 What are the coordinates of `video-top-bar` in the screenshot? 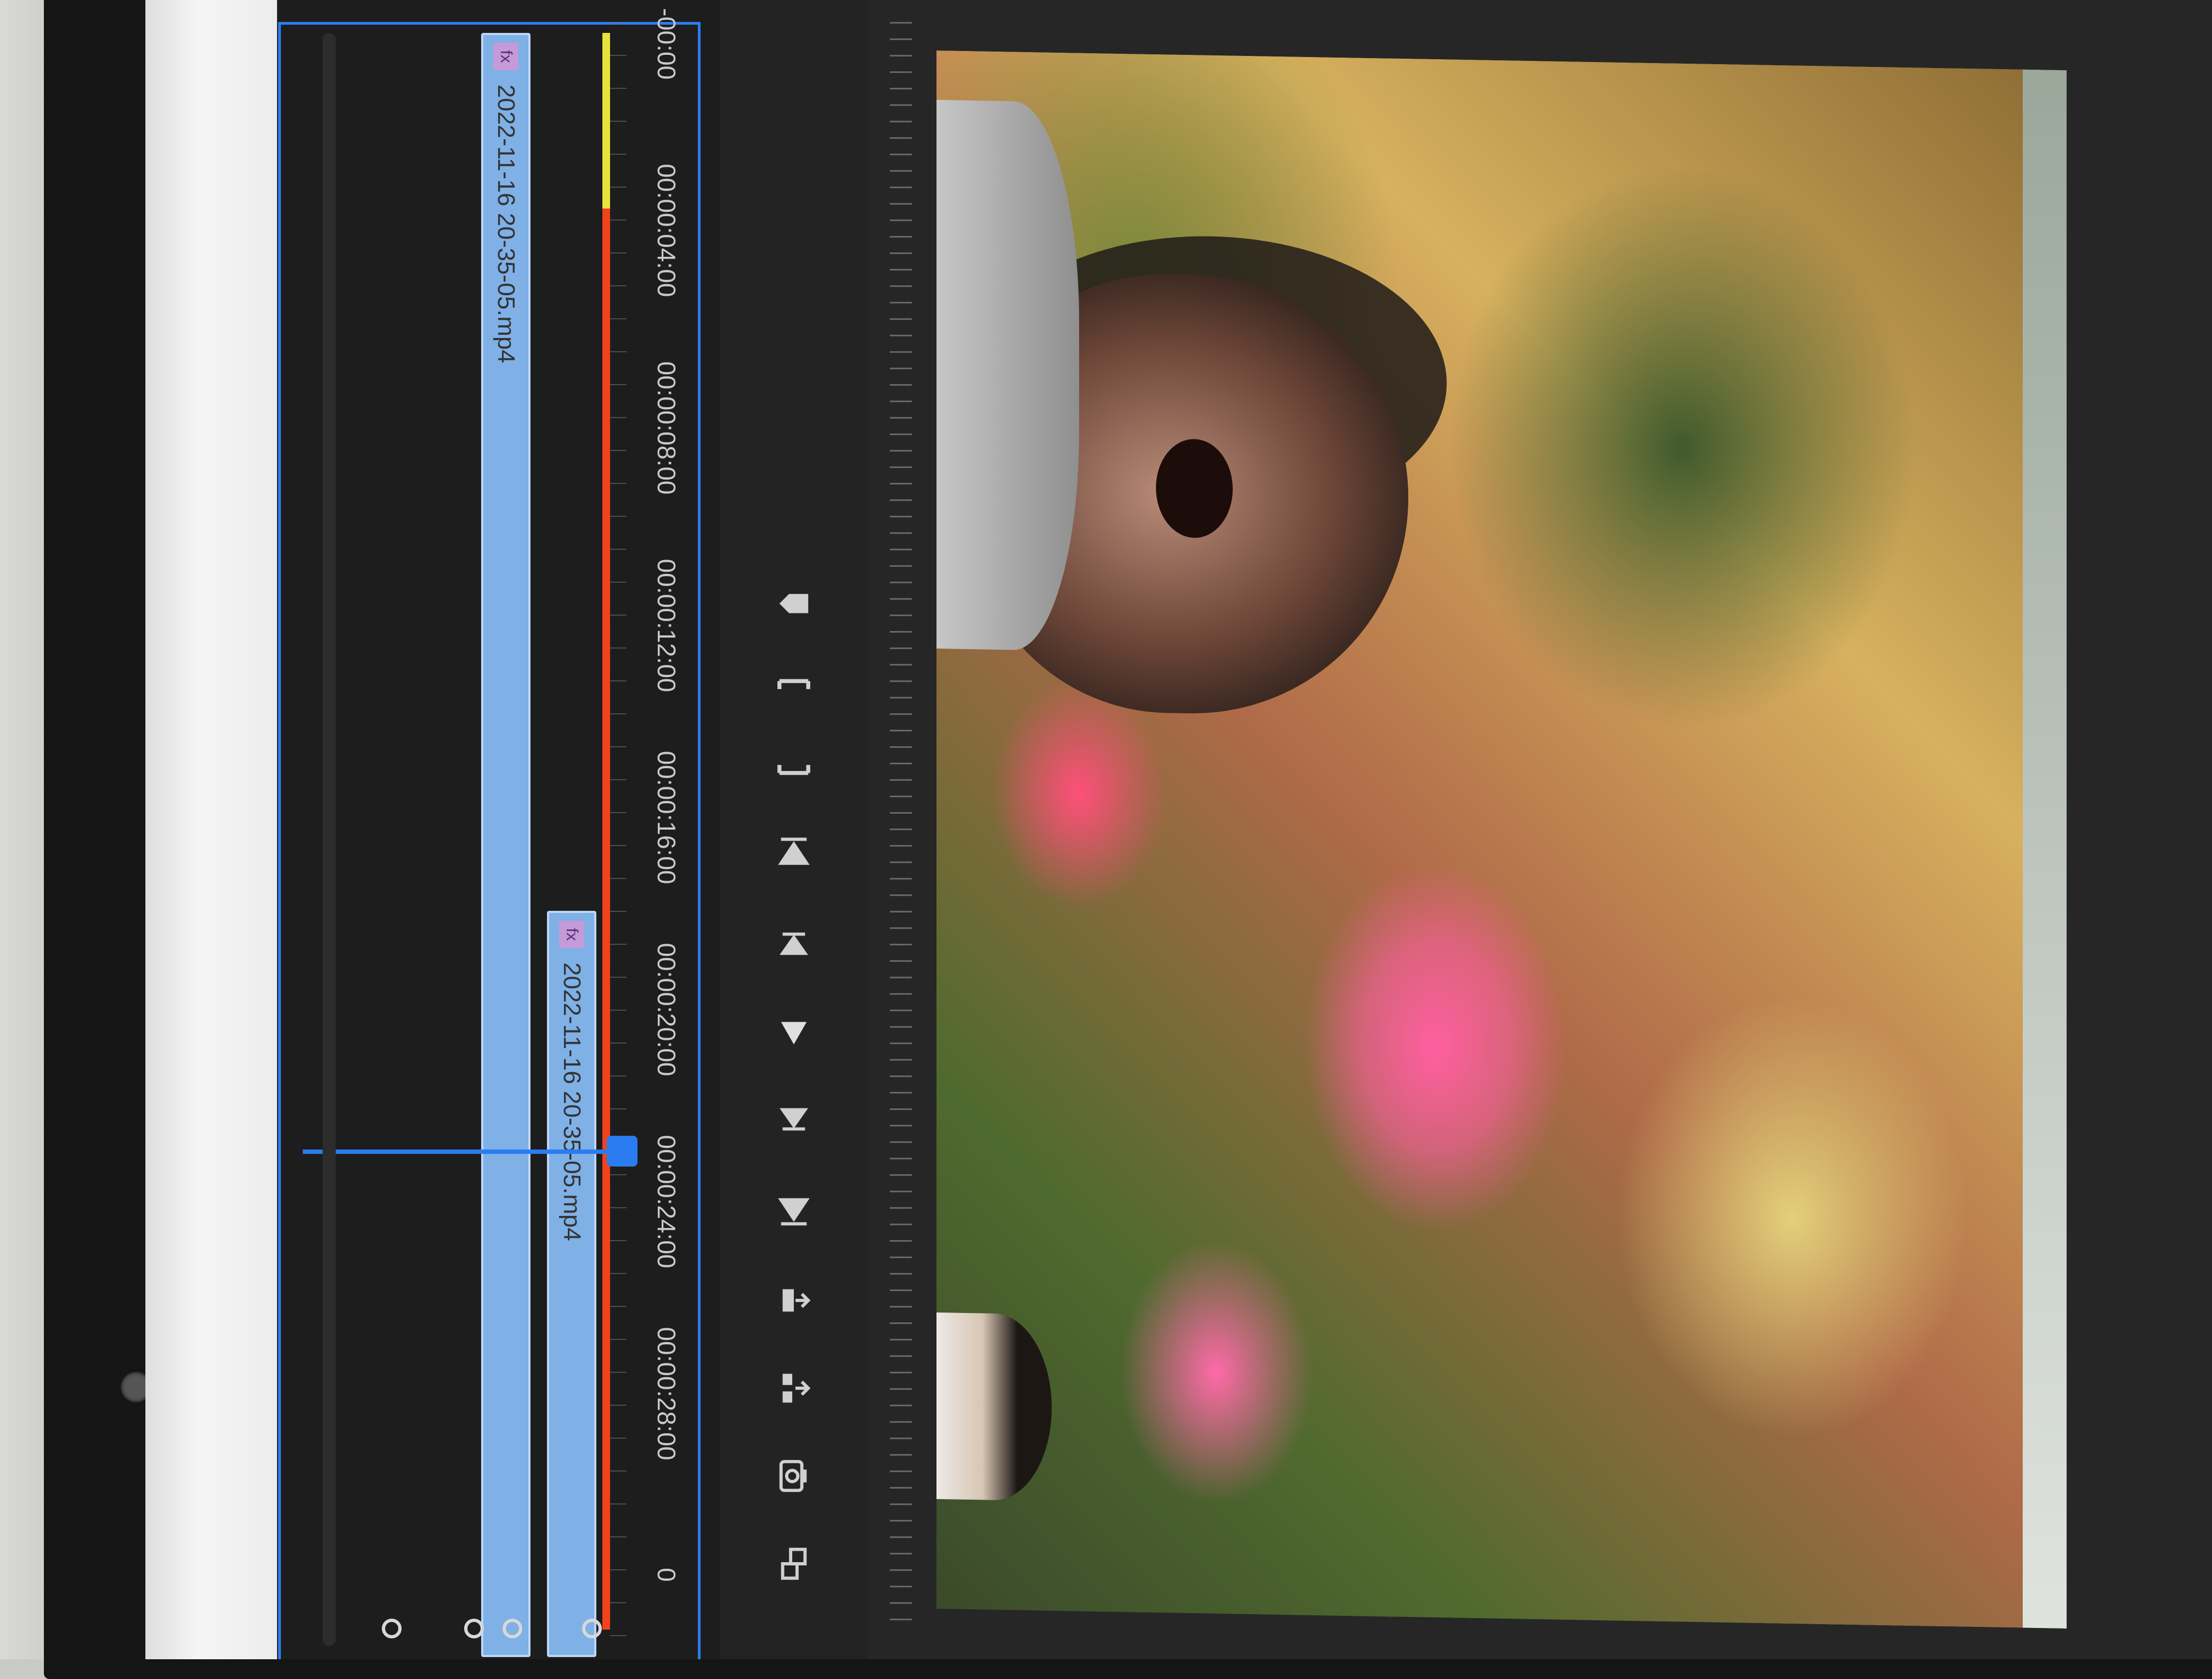 It's located at (2045, 849).